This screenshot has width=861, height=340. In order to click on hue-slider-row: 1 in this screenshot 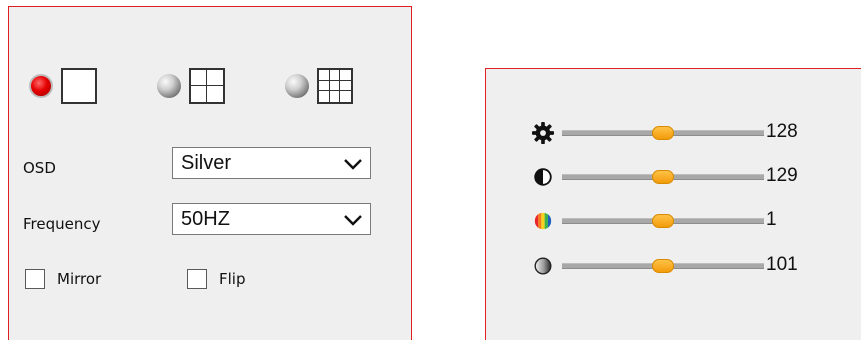, I will do `click(692, 221)`.